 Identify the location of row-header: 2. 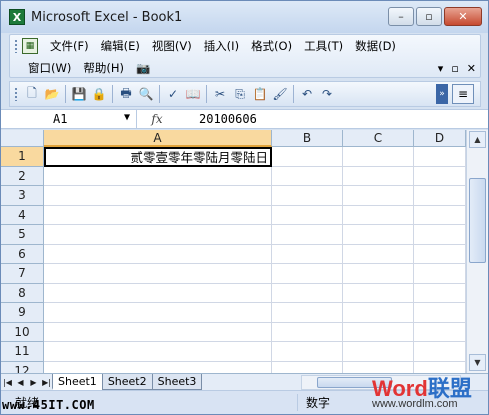
(22, 176).